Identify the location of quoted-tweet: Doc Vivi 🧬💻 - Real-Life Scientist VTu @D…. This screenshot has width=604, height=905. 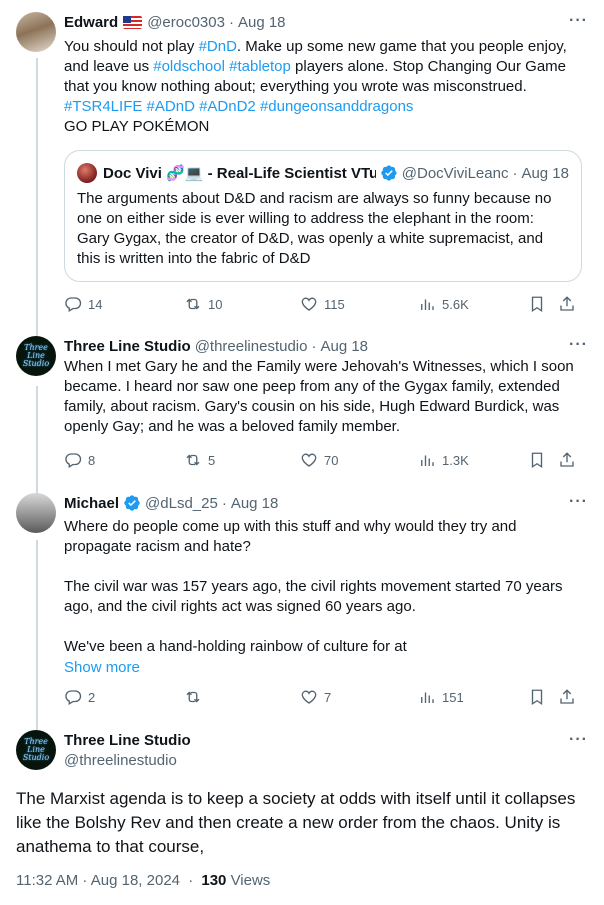
(323, 216).